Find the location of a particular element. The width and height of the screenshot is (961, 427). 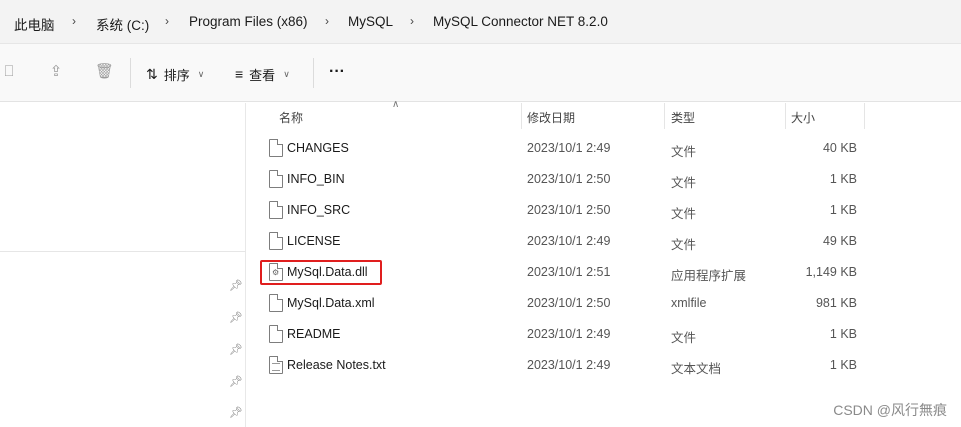

gear-icon: ⚙ is located at coordinates (276, 272).